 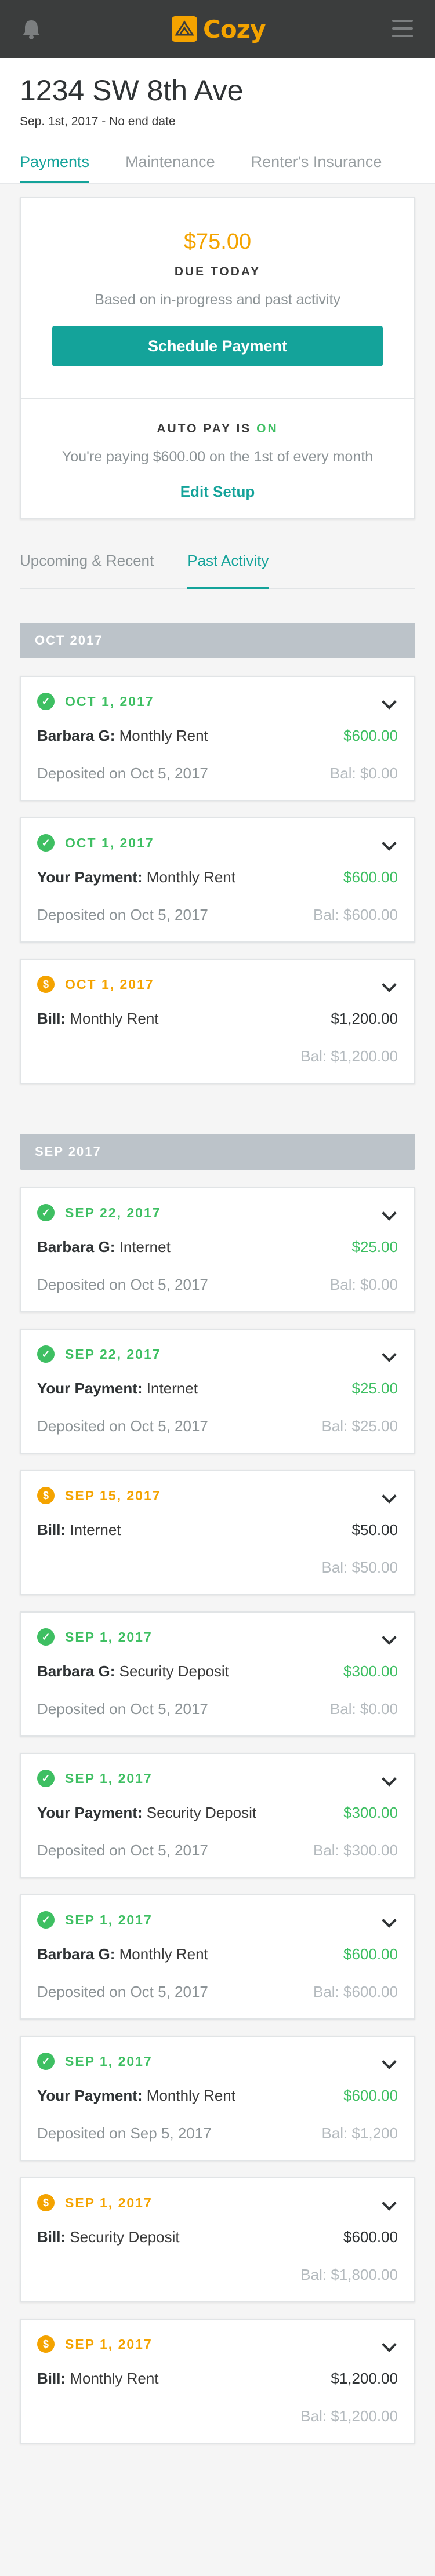 What do you see at coordinates (316, 168) in the screenshot?
I see `tab-renters-insurance: Renter's Insurance` at bounding box center [316, 168].